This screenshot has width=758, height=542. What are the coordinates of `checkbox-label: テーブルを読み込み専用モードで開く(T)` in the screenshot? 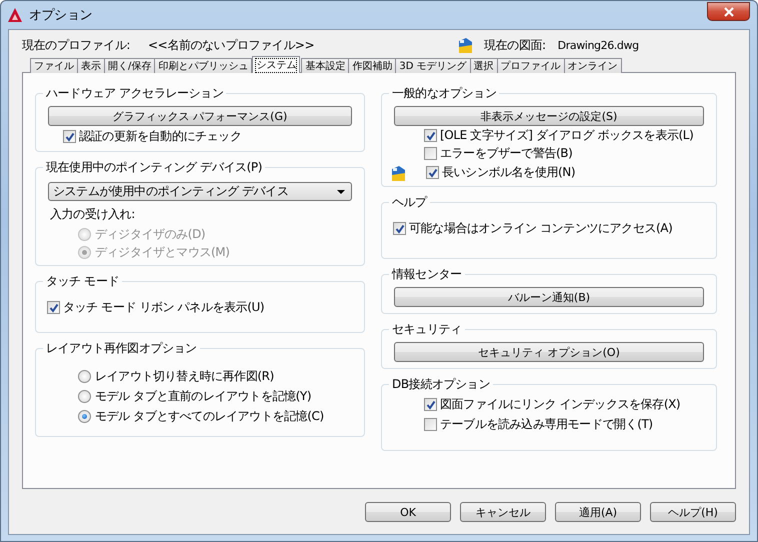 It's located at (546, 424).